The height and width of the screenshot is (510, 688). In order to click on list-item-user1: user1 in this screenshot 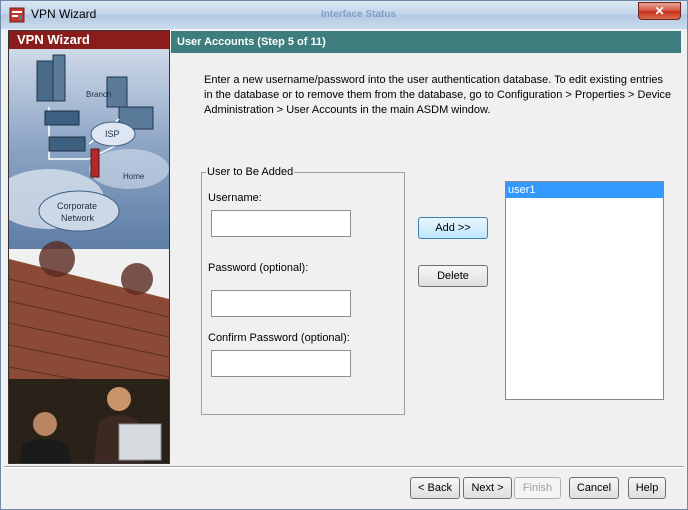, I will do `click(584, 190)`.